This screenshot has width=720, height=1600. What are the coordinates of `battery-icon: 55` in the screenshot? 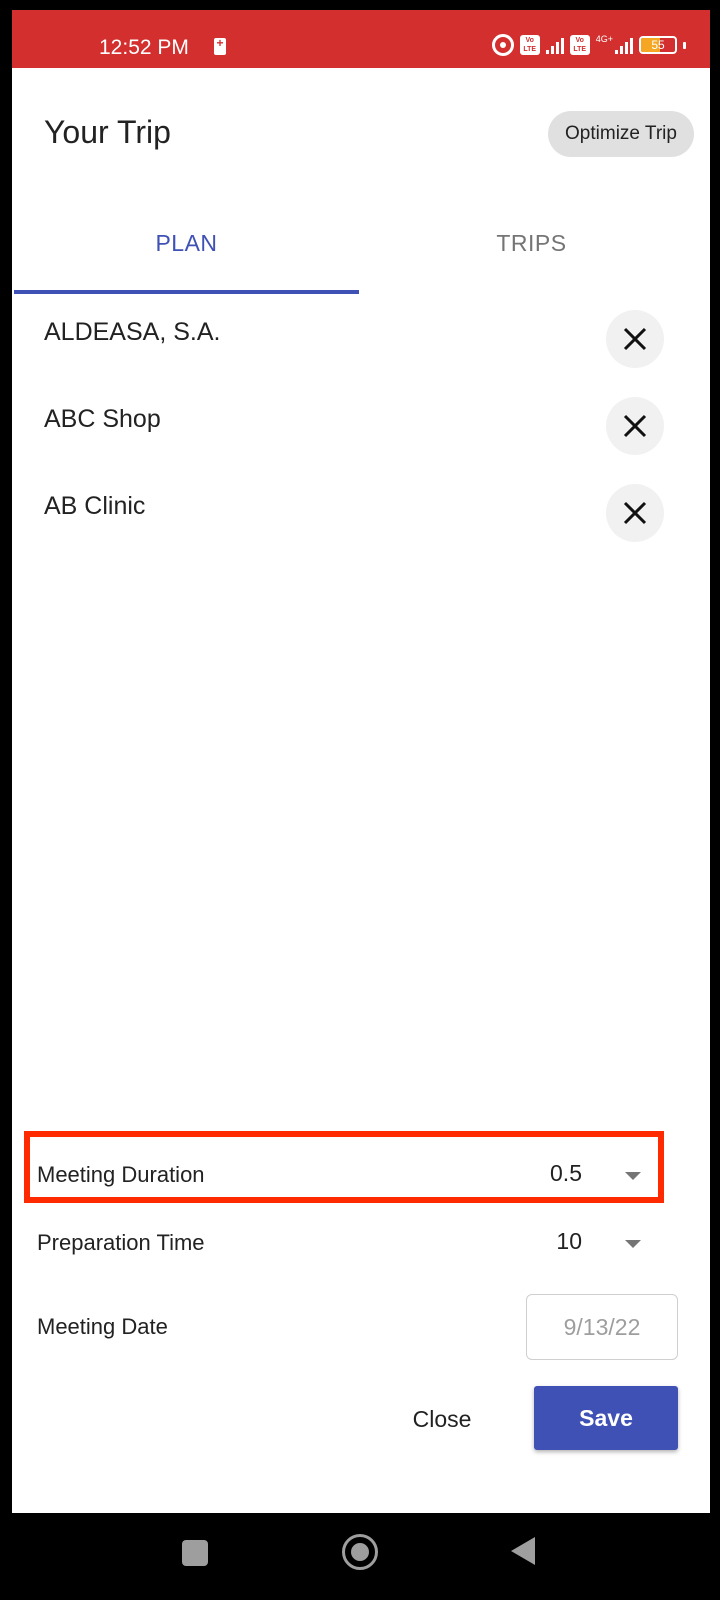 It's located at (658, 45).